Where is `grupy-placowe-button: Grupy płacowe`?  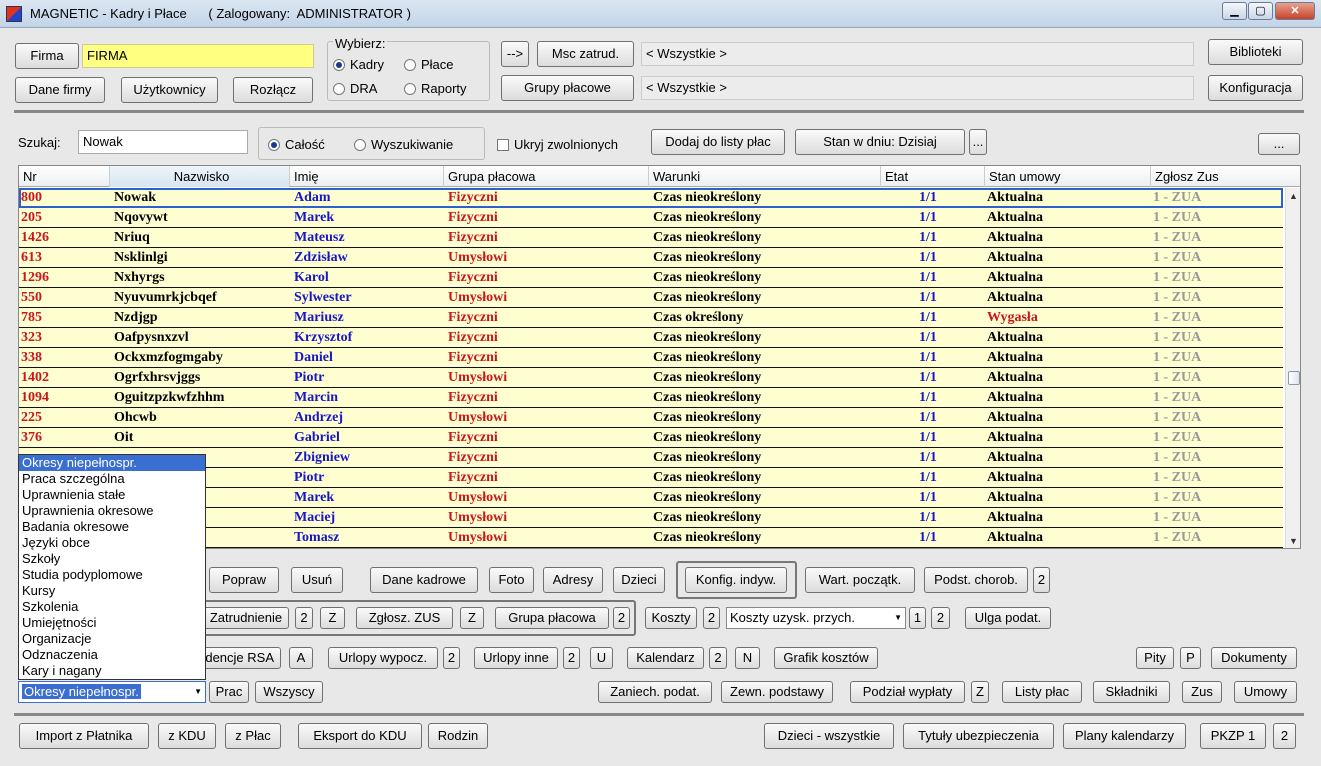 grupy-placowe-button: Grupy płacowe is located at coordinates (567, 88).